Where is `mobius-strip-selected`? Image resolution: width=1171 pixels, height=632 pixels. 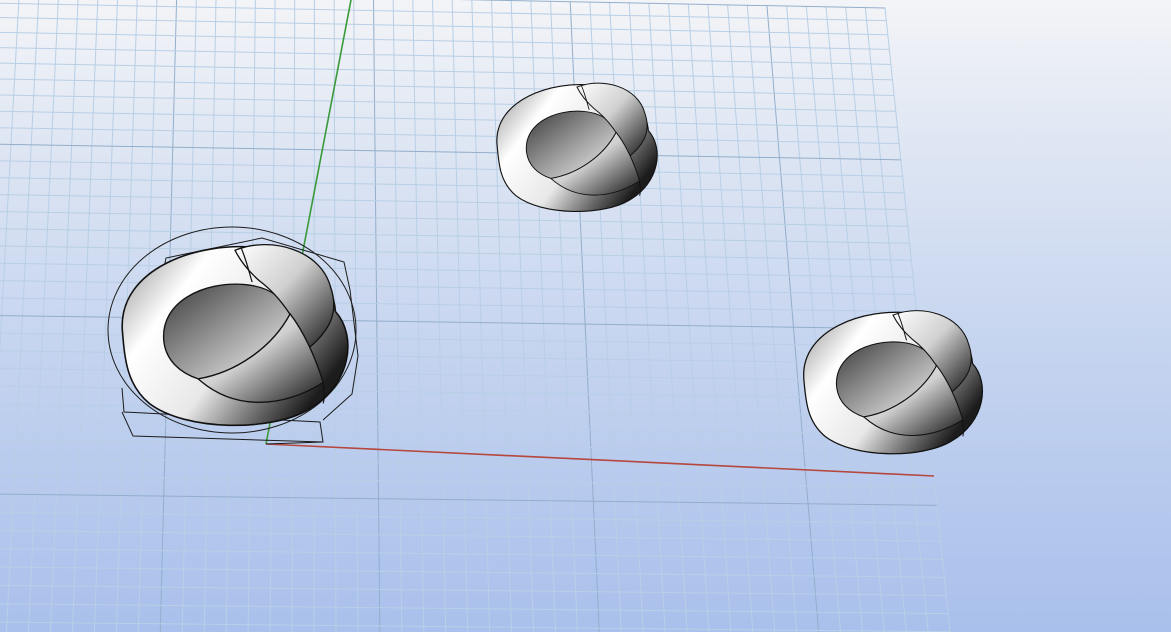
mobius-strip-selected is located at coordinates (233, 335).